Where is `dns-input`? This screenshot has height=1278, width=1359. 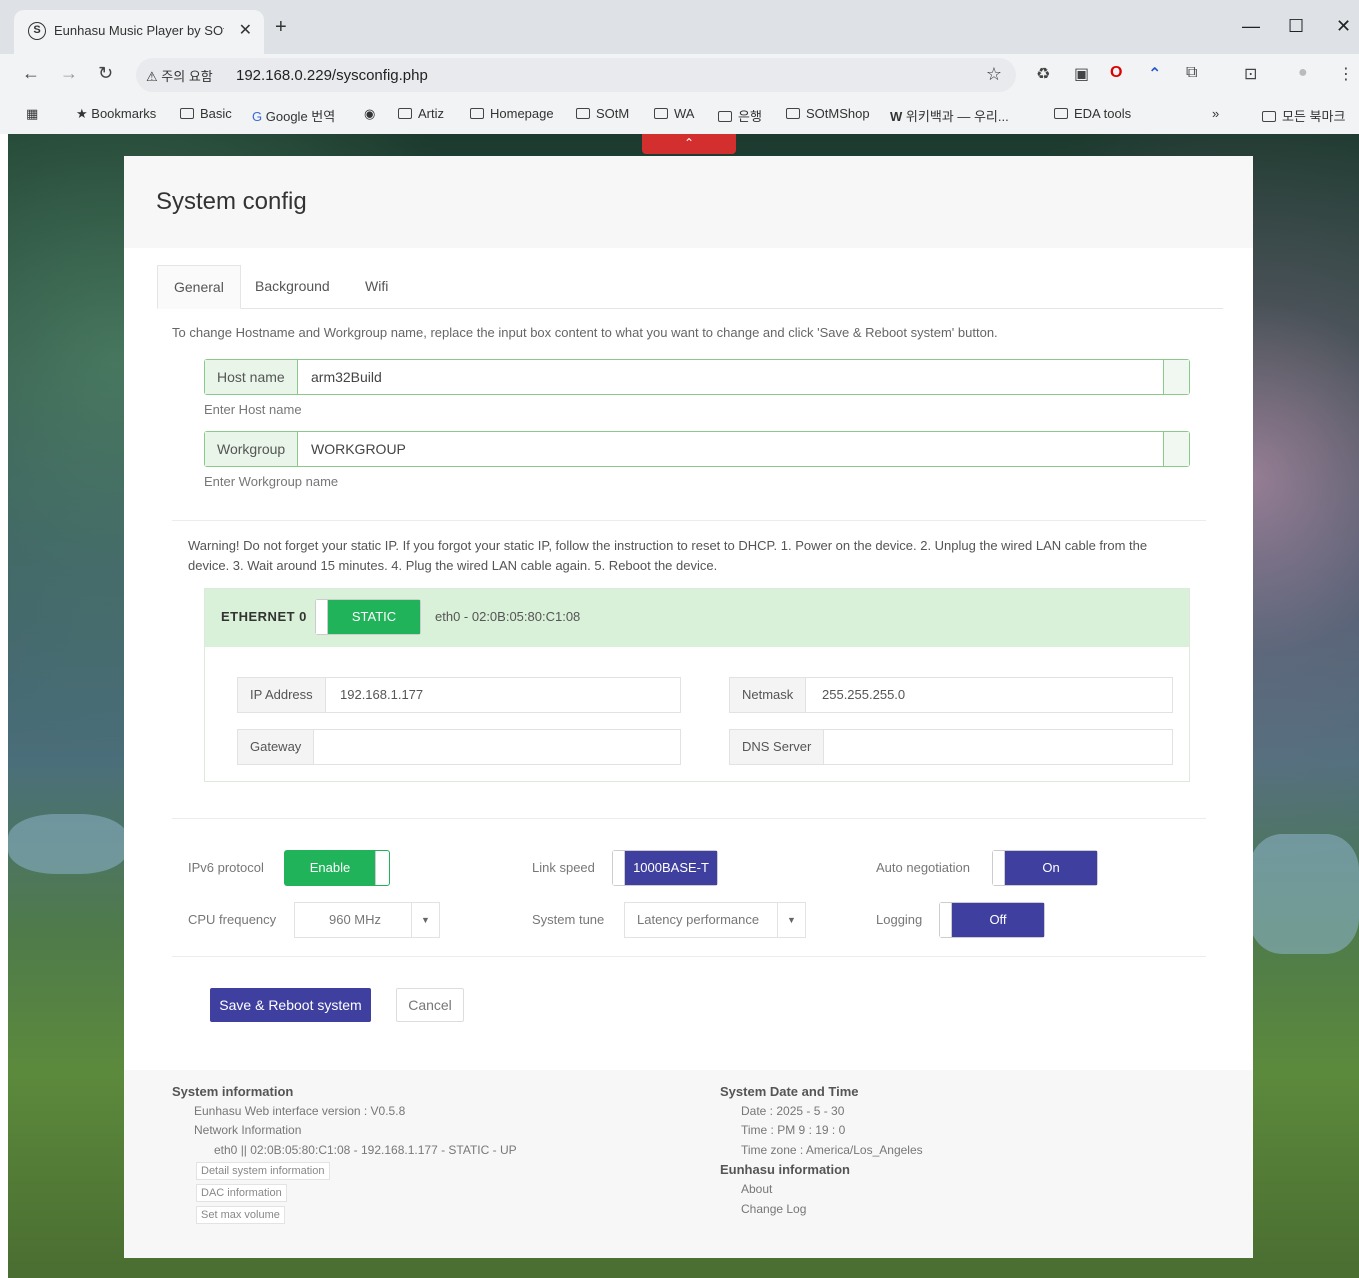 dns-input is located at coordinates (995, 747).